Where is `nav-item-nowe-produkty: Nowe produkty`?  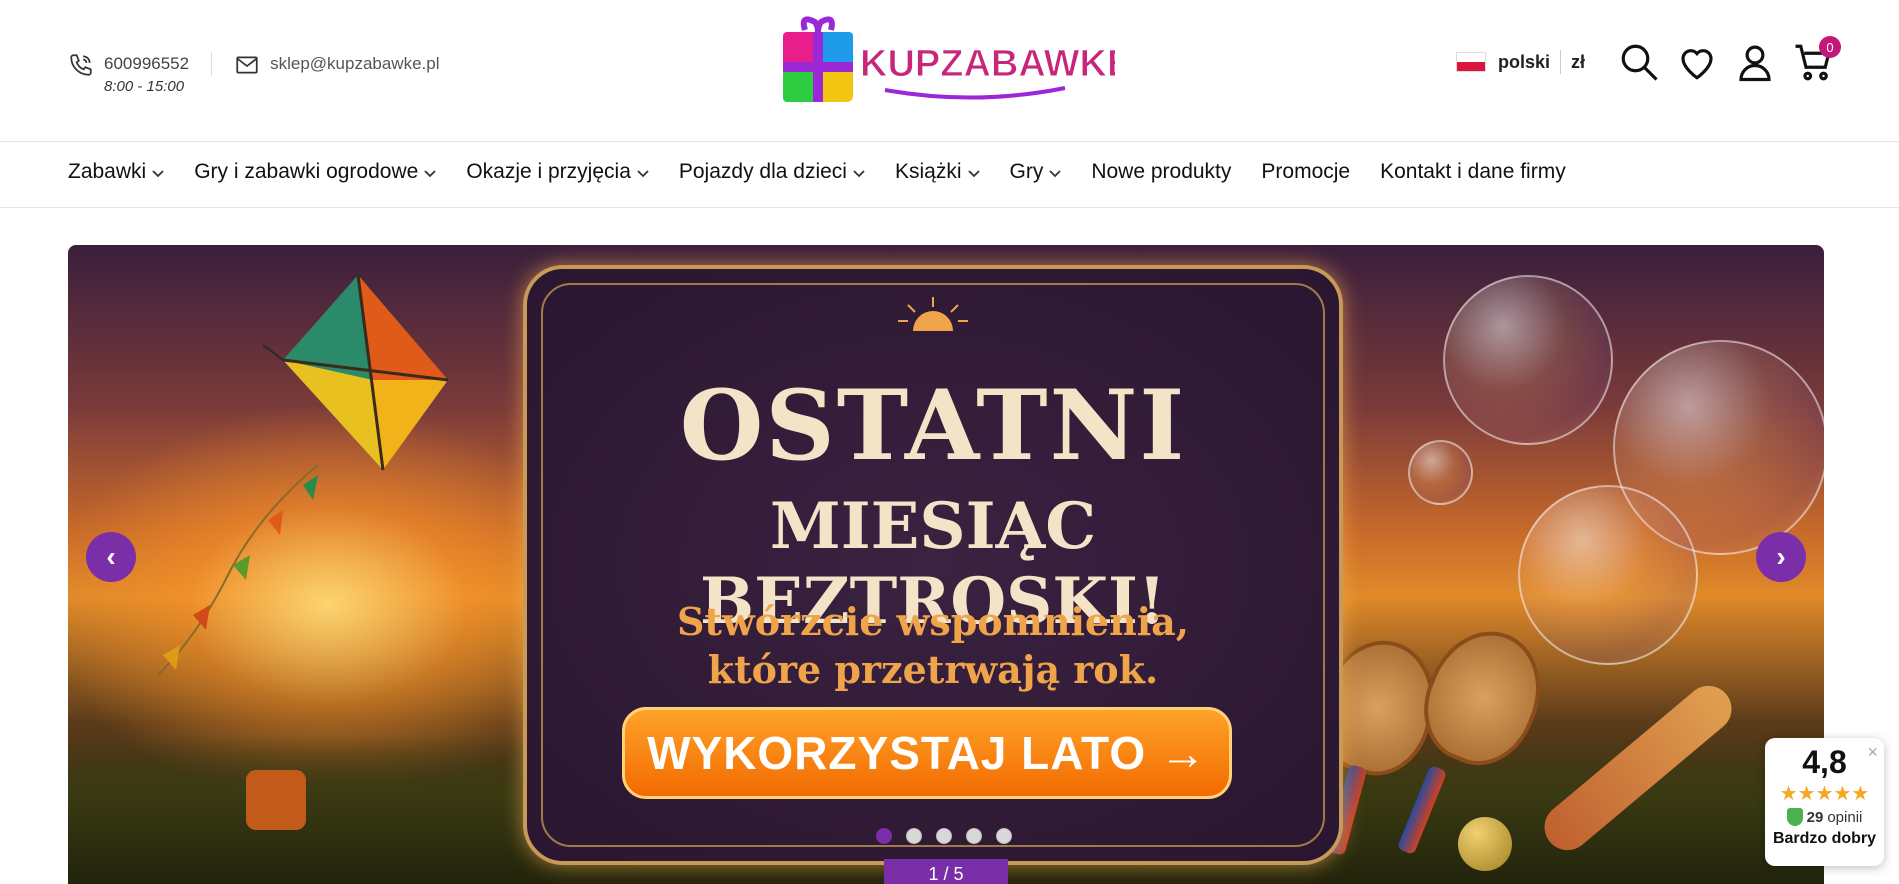 nav-item-nowe-produkty: Nowe produkty is located at coordinates (1161, 172).